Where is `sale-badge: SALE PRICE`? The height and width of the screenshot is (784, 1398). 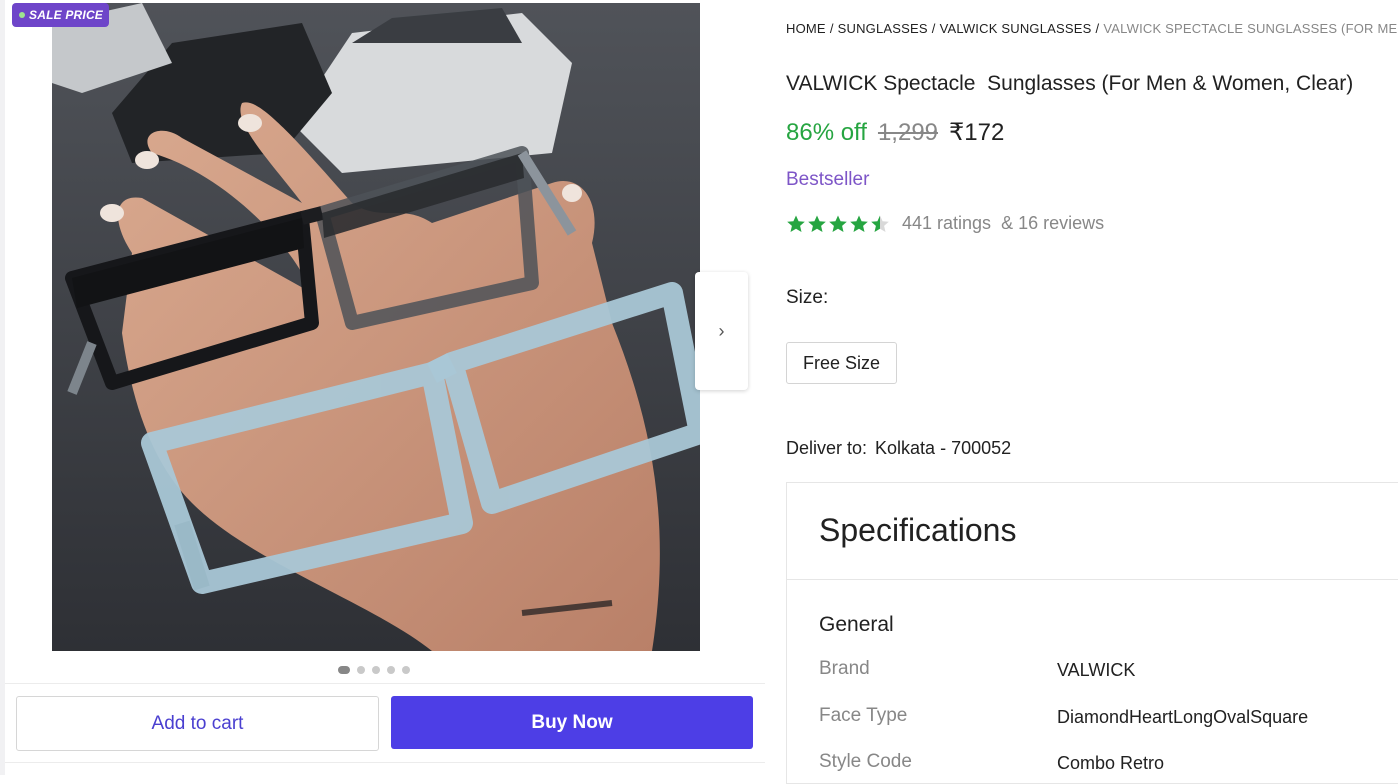
sale-badge: SALE PRICE is located at coordinates (61, 15).